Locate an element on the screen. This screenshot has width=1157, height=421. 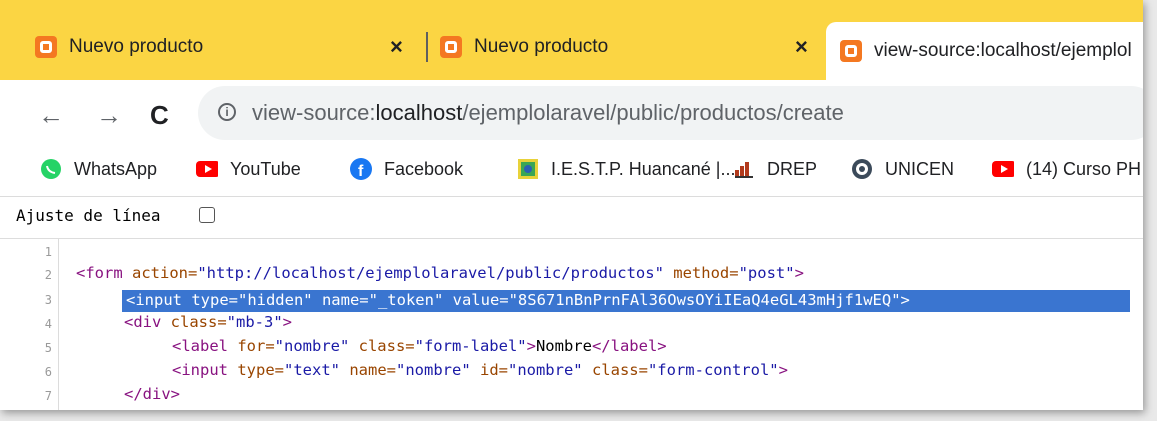
line-number: 5 is located at coordinates (48, 348).